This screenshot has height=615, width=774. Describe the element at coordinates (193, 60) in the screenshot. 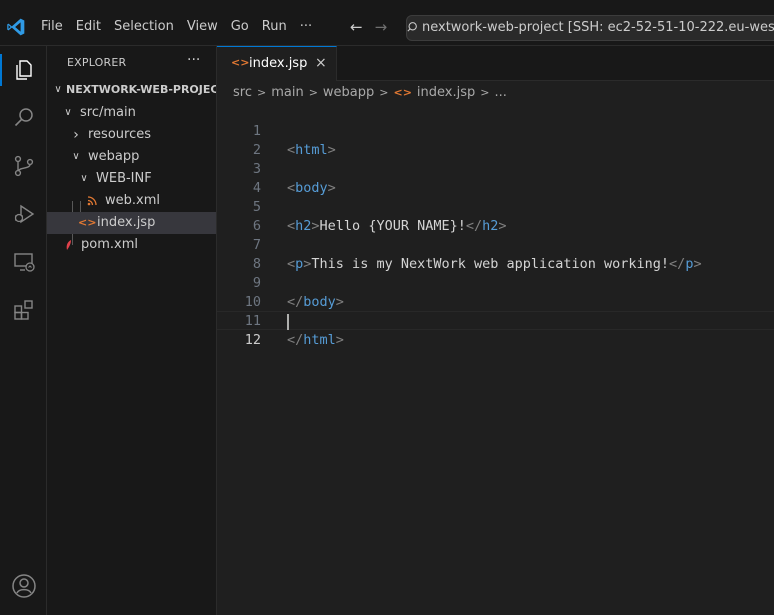

I see `sidebar-more-actions: ···` at that location.